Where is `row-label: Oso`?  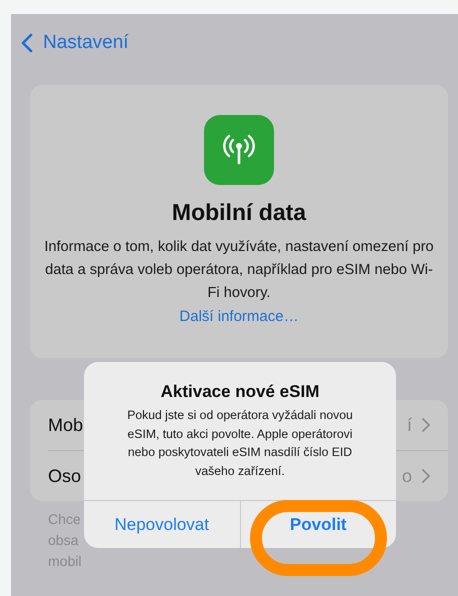
row-label: Oso is located at coordinates (65, 476).